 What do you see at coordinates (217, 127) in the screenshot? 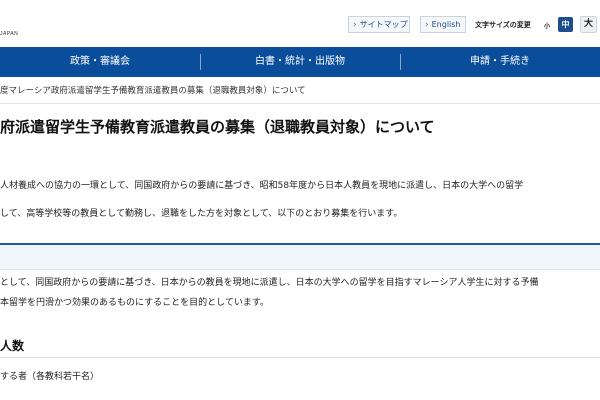
I see `page-title: 府派遣留学生予備教育派遣教員の募集（退職教員対象）について` at bounding box center [217, 127].